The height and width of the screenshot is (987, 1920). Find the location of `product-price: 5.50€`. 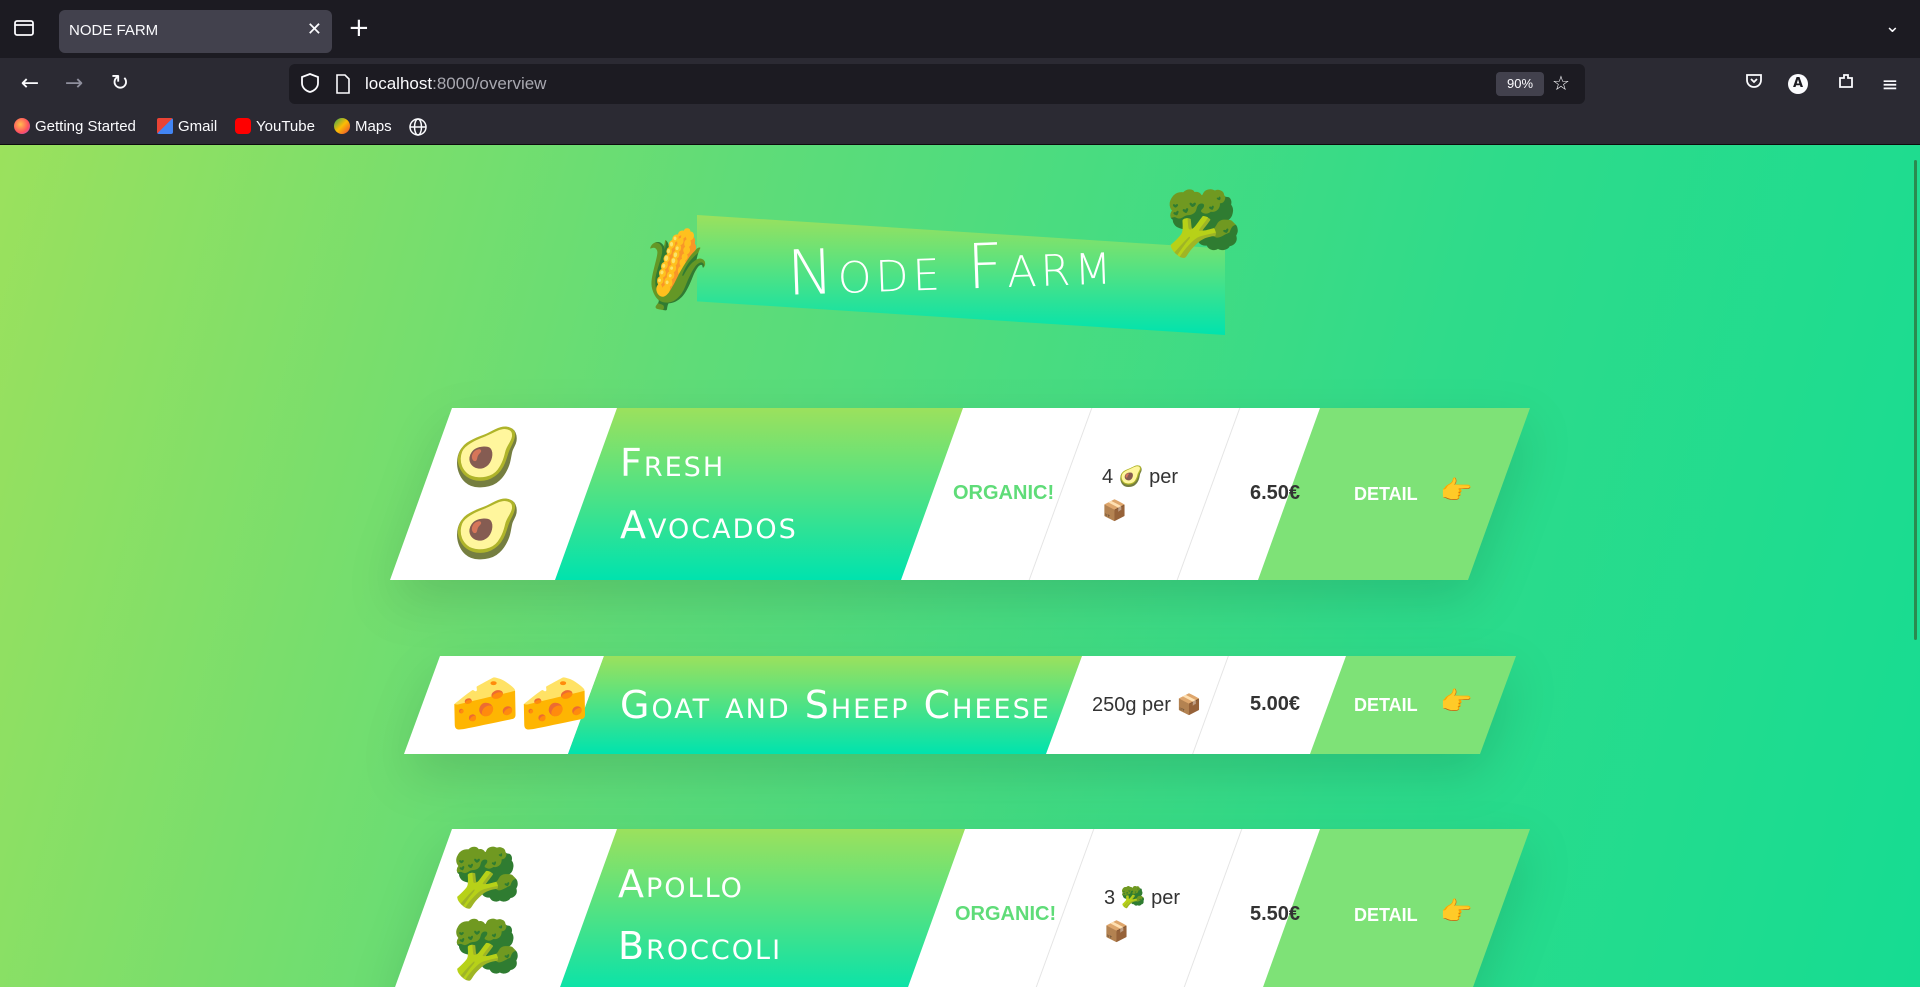

product-price: 5.50€ is located at coordinates (1275, 914).